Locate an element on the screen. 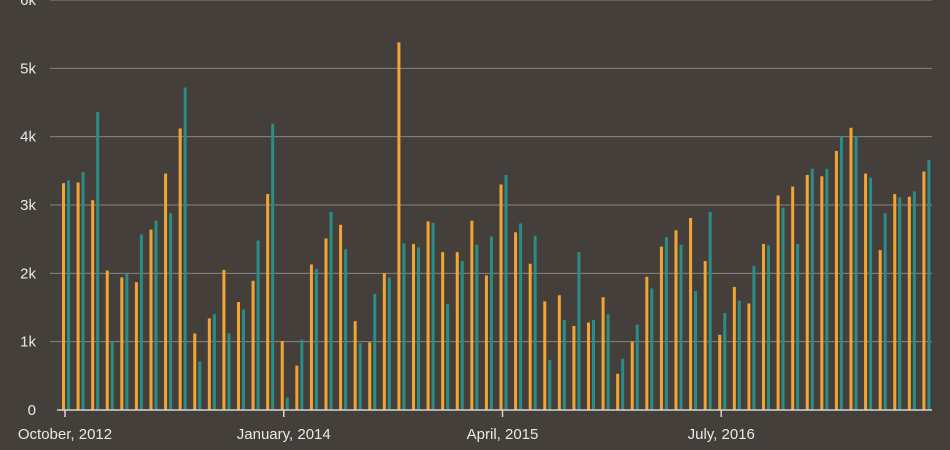 This screenshot has width=950, height=450. y-tick-labels: 0 1k 2k 3k 4k 5k 6k is located at coordinates (28, 209).